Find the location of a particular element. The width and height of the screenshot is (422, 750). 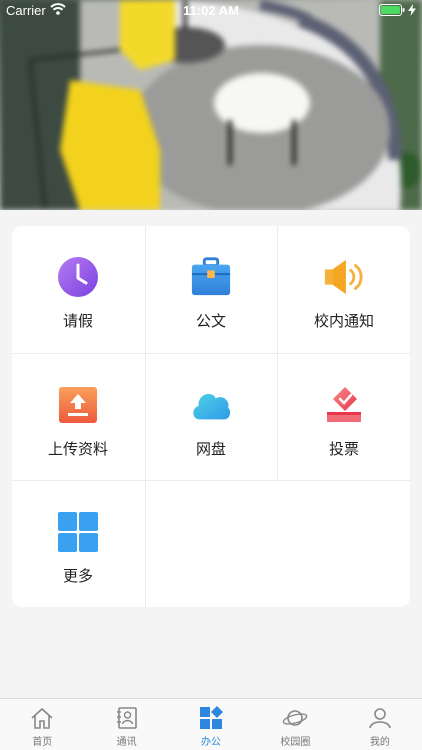

status-time: 11:02 AM is located at coordinates (211, 10).